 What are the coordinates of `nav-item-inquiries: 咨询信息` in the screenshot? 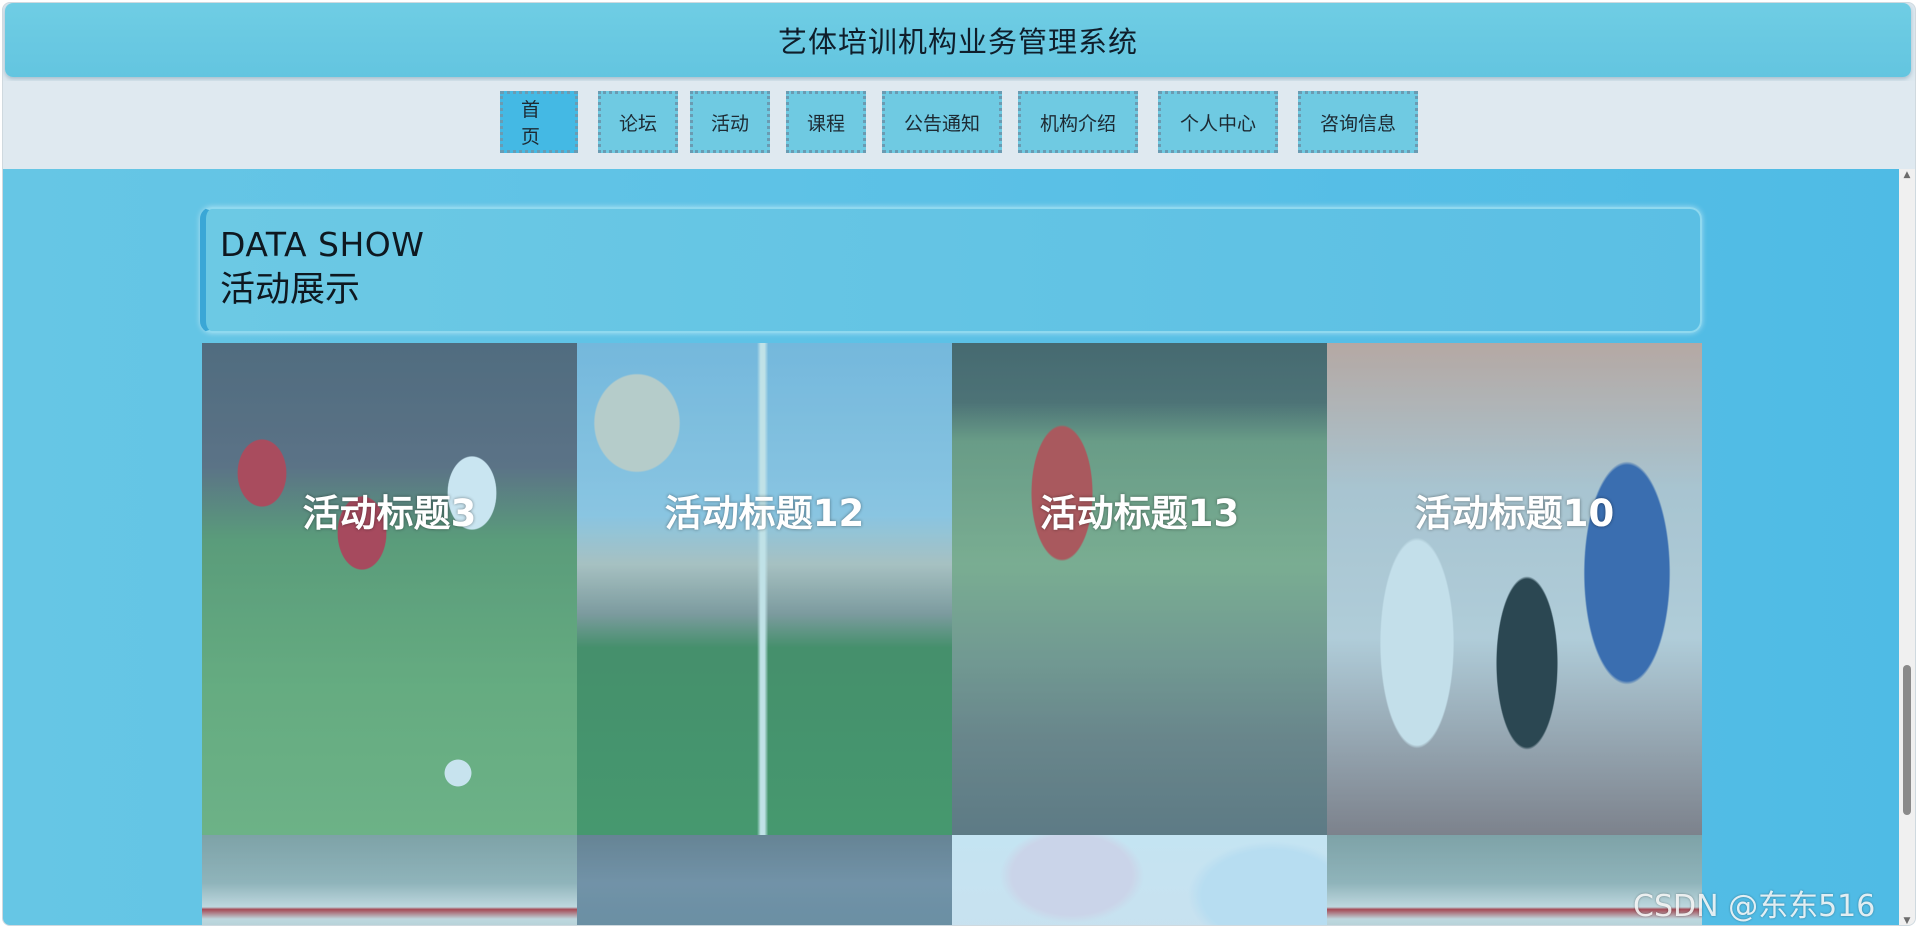 It's located at (1358, 122).